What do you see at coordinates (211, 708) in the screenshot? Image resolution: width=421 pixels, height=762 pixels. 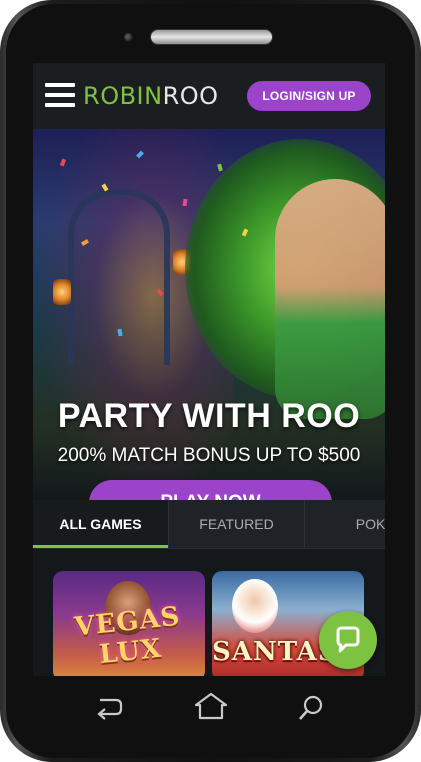 I see `home-icon` at bounding box center [211, 708].